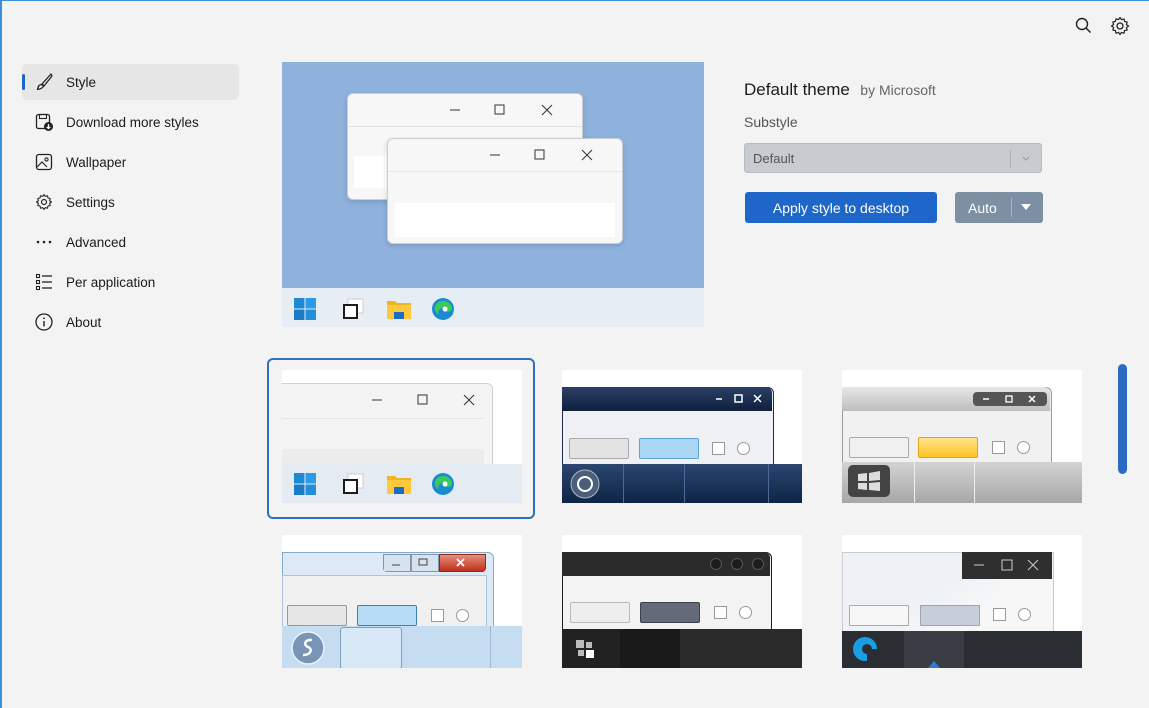 The height and width of the screenshot is (708, 1149). What do you see at coordinates (44, 162) in the screenshot?
I see `wallpaper-icon` at bounding box center [44, 162].